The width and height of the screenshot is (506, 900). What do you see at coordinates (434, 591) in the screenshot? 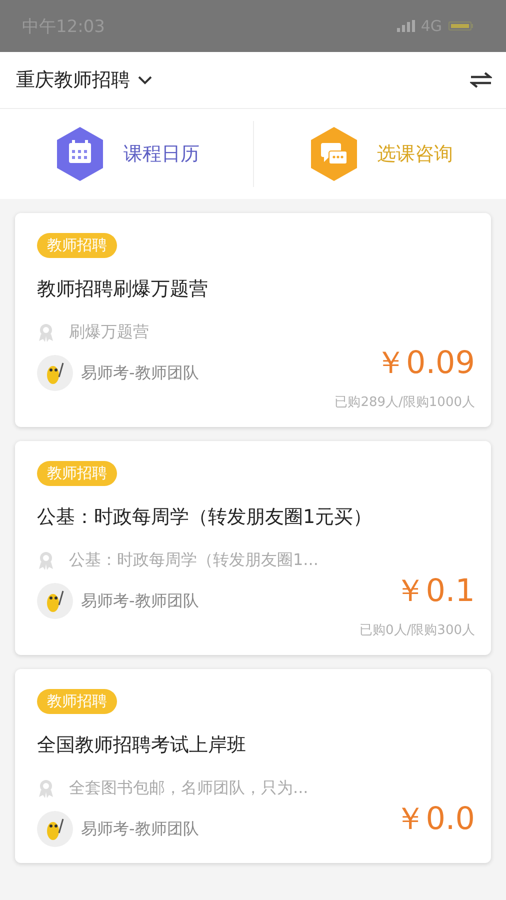
I see `price: ￥0.1` at bounding box center [434, 591].